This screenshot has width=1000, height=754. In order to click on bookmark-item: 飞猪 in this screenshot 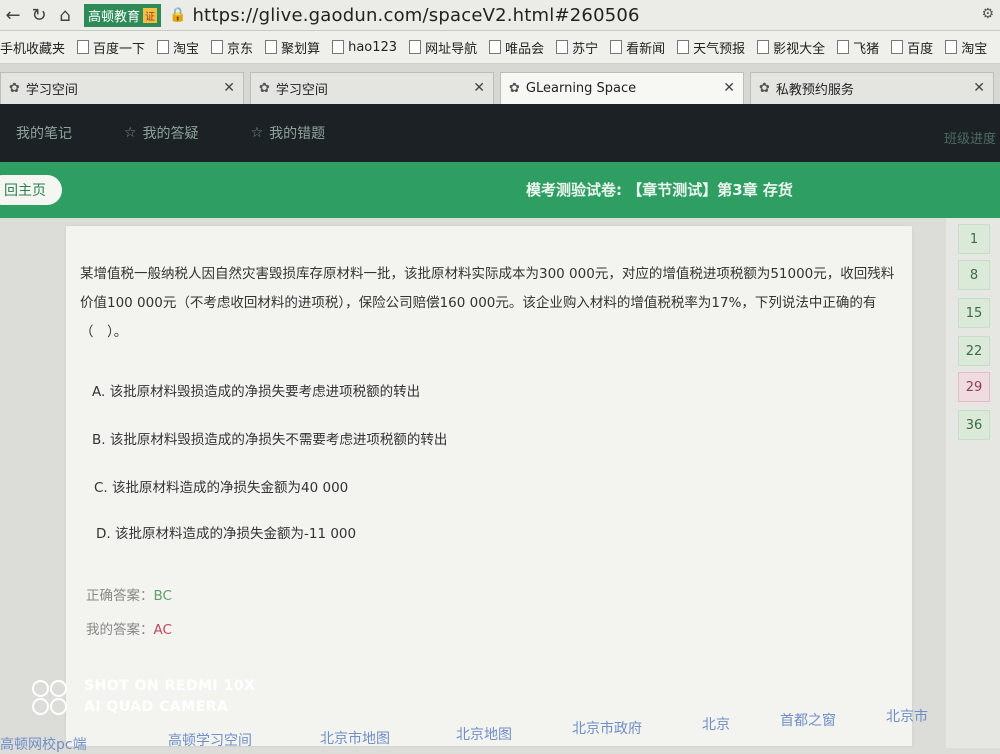, I will do `click(858, 47)`.